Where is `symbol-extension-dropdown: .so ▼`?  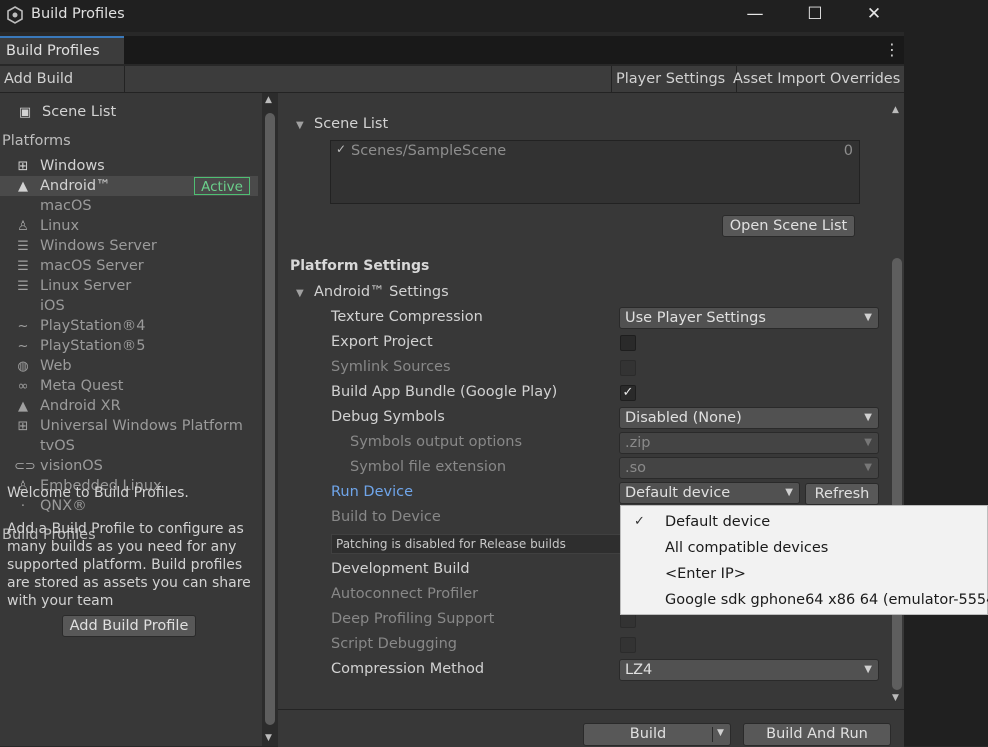
symbol-extension-dropdown: .so ▼ is located at coordinates (749, 468).